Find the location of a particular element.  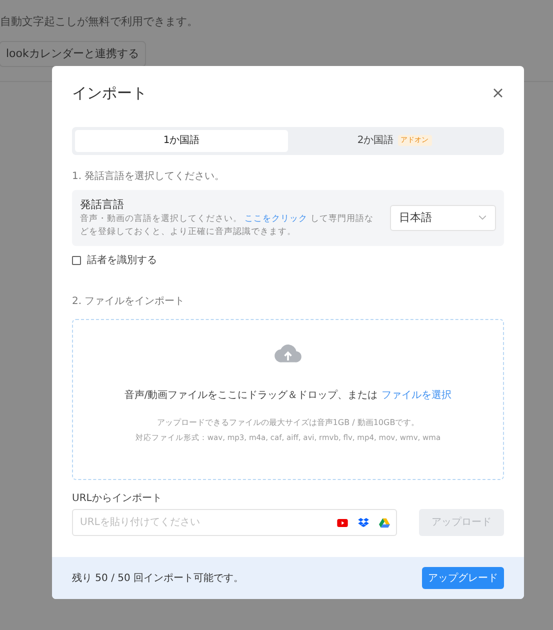

language-select: 日本語 is located at coordinates (443, 217).